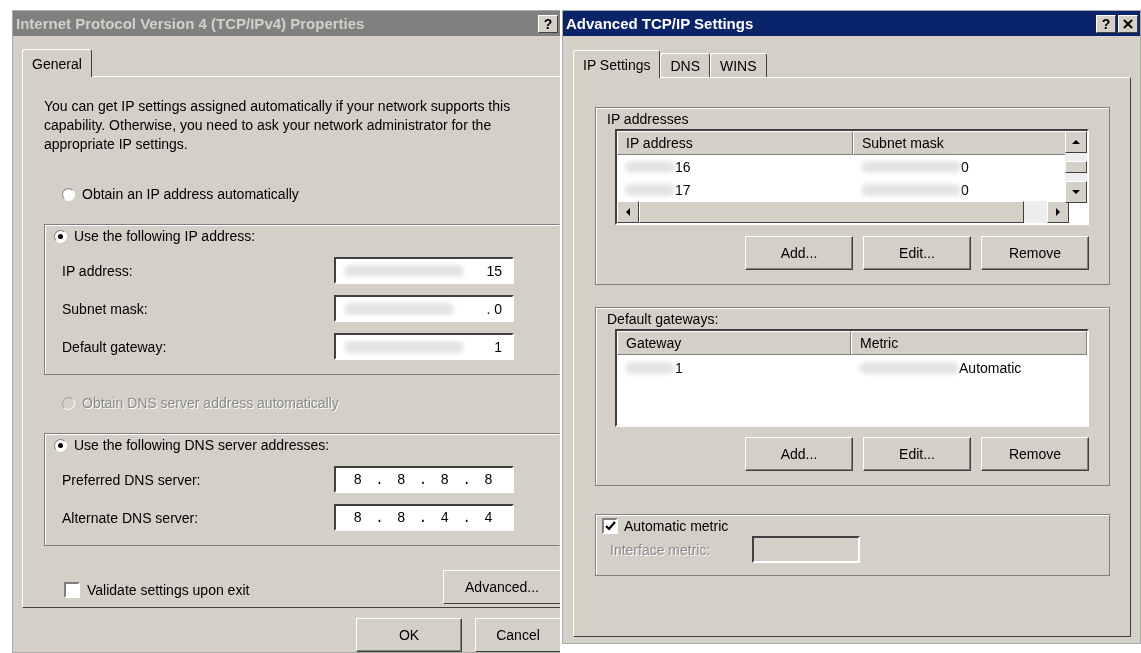  I want to click on radio-label: Use the following IP address:, so click(165, 236).